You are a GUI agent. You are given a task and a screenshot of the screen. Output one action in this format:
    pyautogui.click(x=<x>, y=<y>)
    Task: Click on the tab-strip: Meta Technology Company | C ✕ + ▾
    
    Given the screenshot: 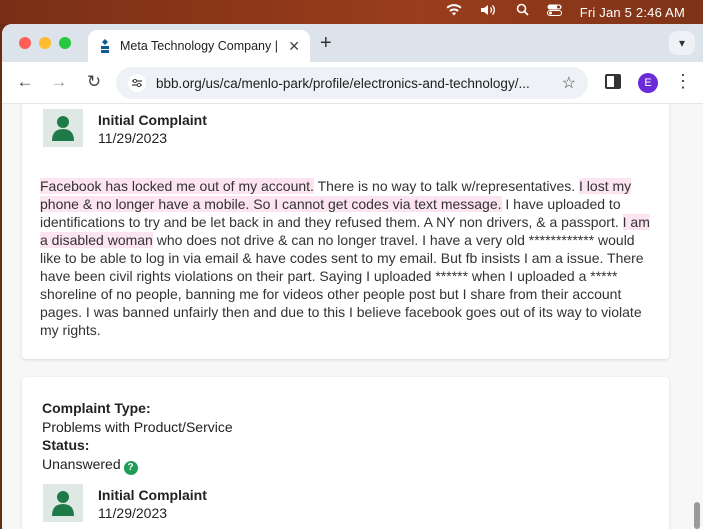 What is the action you would take?
    pyautogui.click(x=352, y=43)
    